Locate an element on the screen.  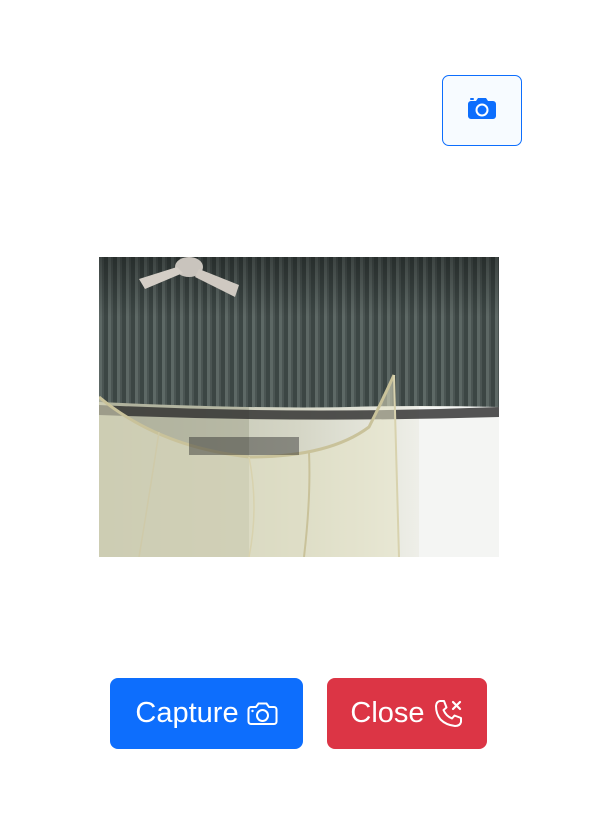
phone-x-icon is located at coordinates (448, 713).